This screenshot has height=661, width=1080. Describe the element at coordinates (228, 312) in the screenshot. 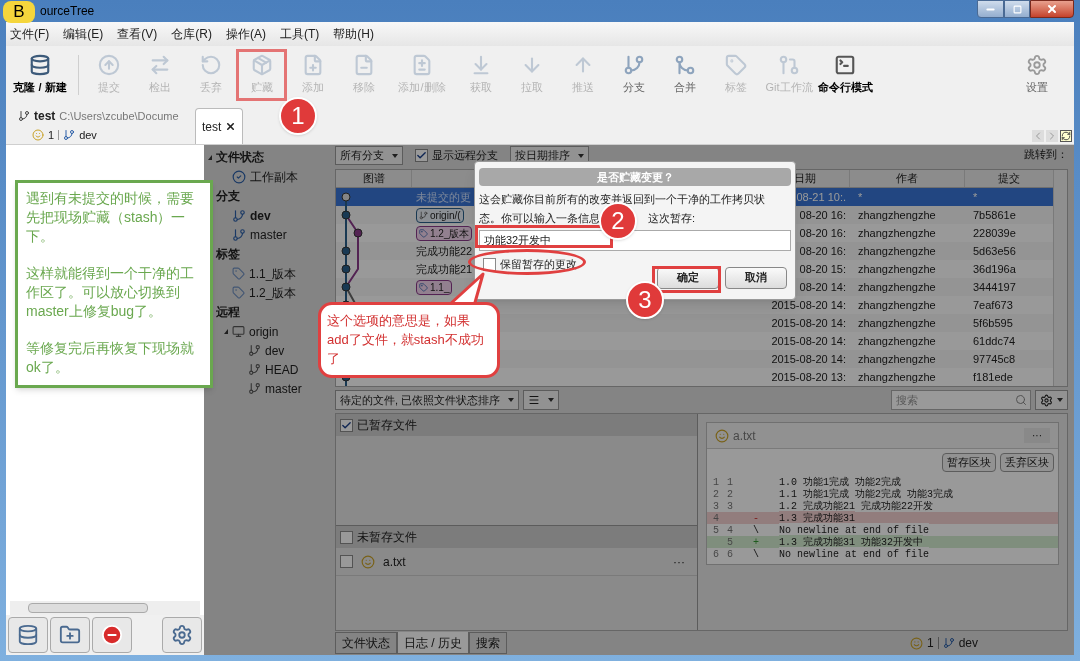

I see `sidebar-section-title: 远程` at that location.